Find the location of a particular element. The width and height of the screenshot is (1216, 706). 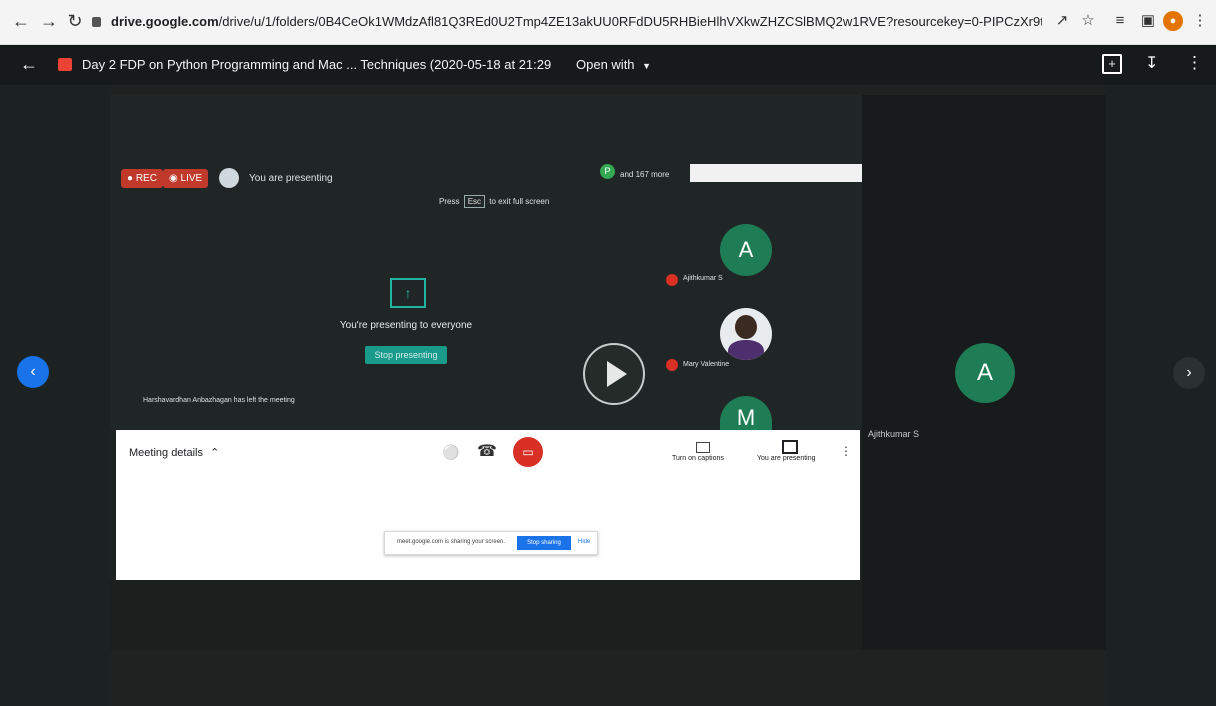

microphone-icon: ⚪ is located at coordinates (451, 452).